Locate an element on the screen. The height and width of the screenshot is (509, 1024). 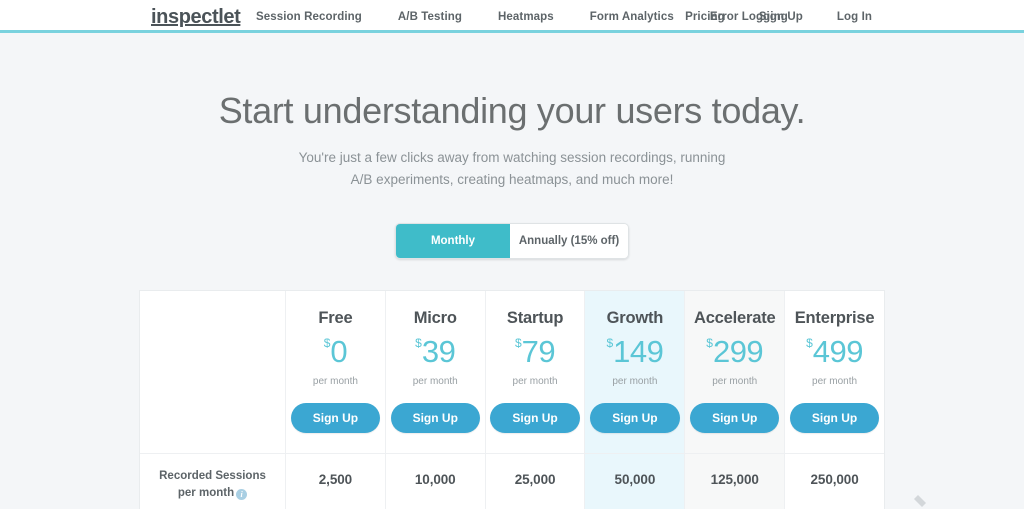
secondary-navigation: Pricing Sign Up Log In is located at coordinates (761, 16).